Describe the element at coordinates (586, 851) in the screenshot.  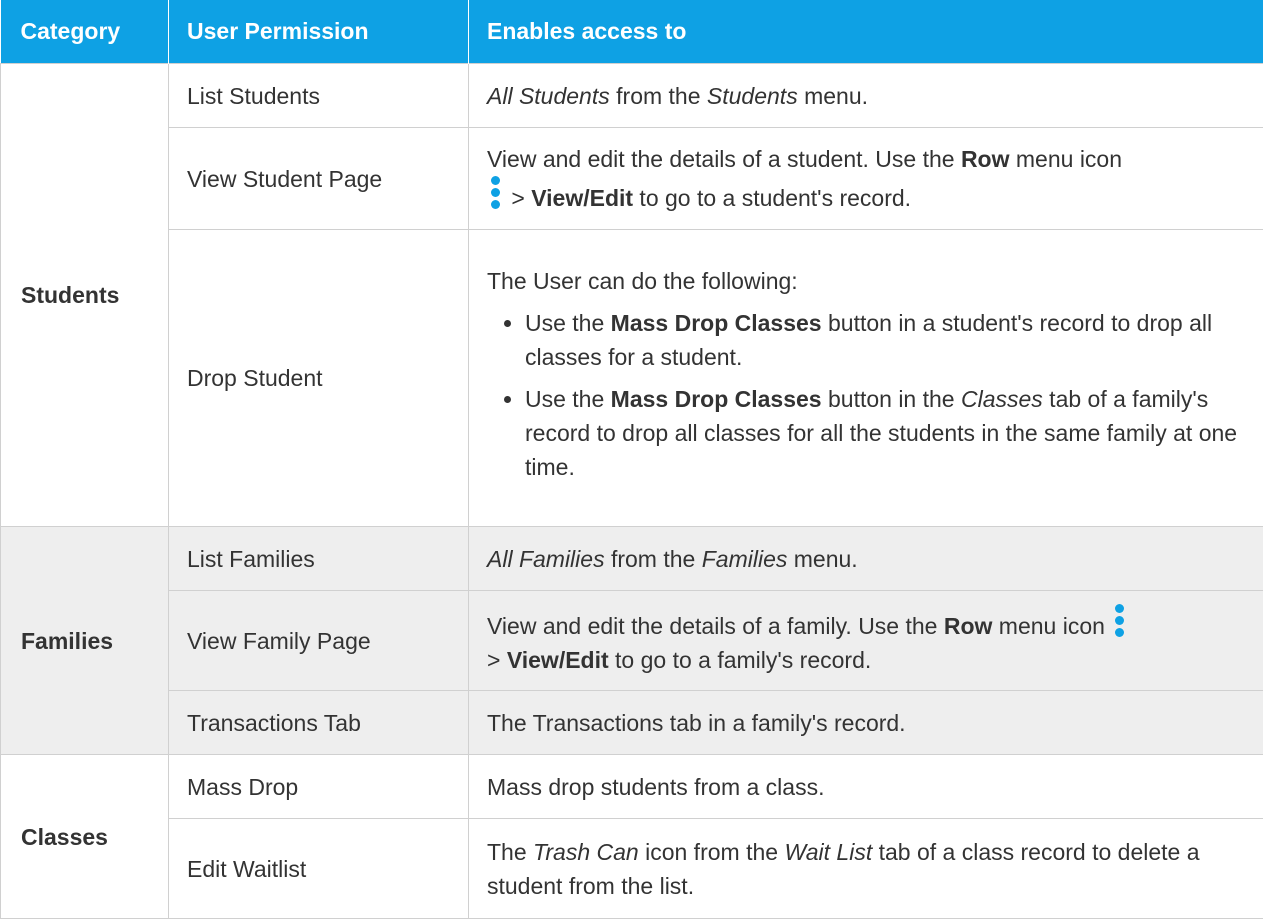
I see `description-text: Trash Can` at that location.